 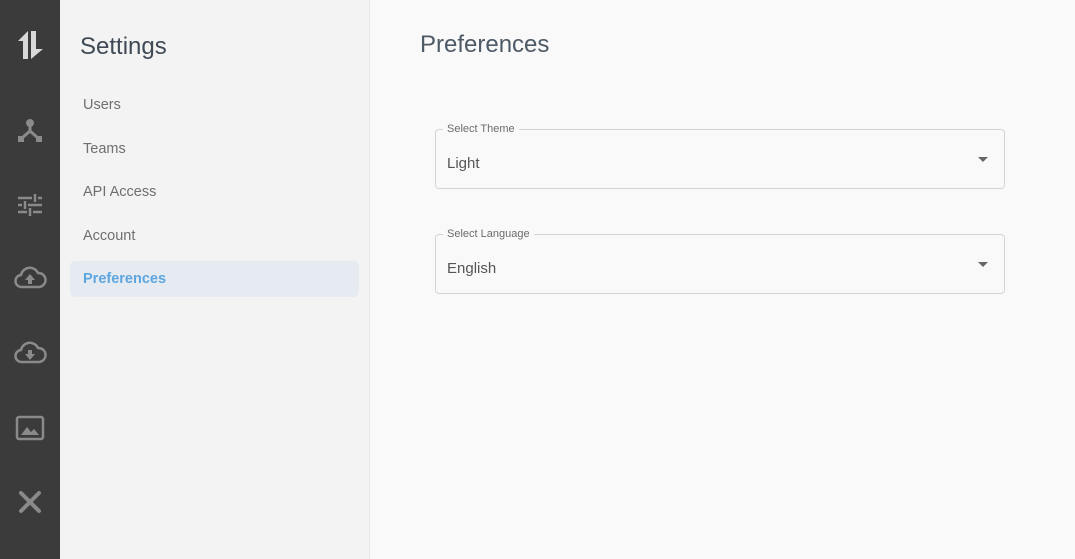 I want to click on sidebar-item-preferences: Preferences, so click(x=214, y=279).